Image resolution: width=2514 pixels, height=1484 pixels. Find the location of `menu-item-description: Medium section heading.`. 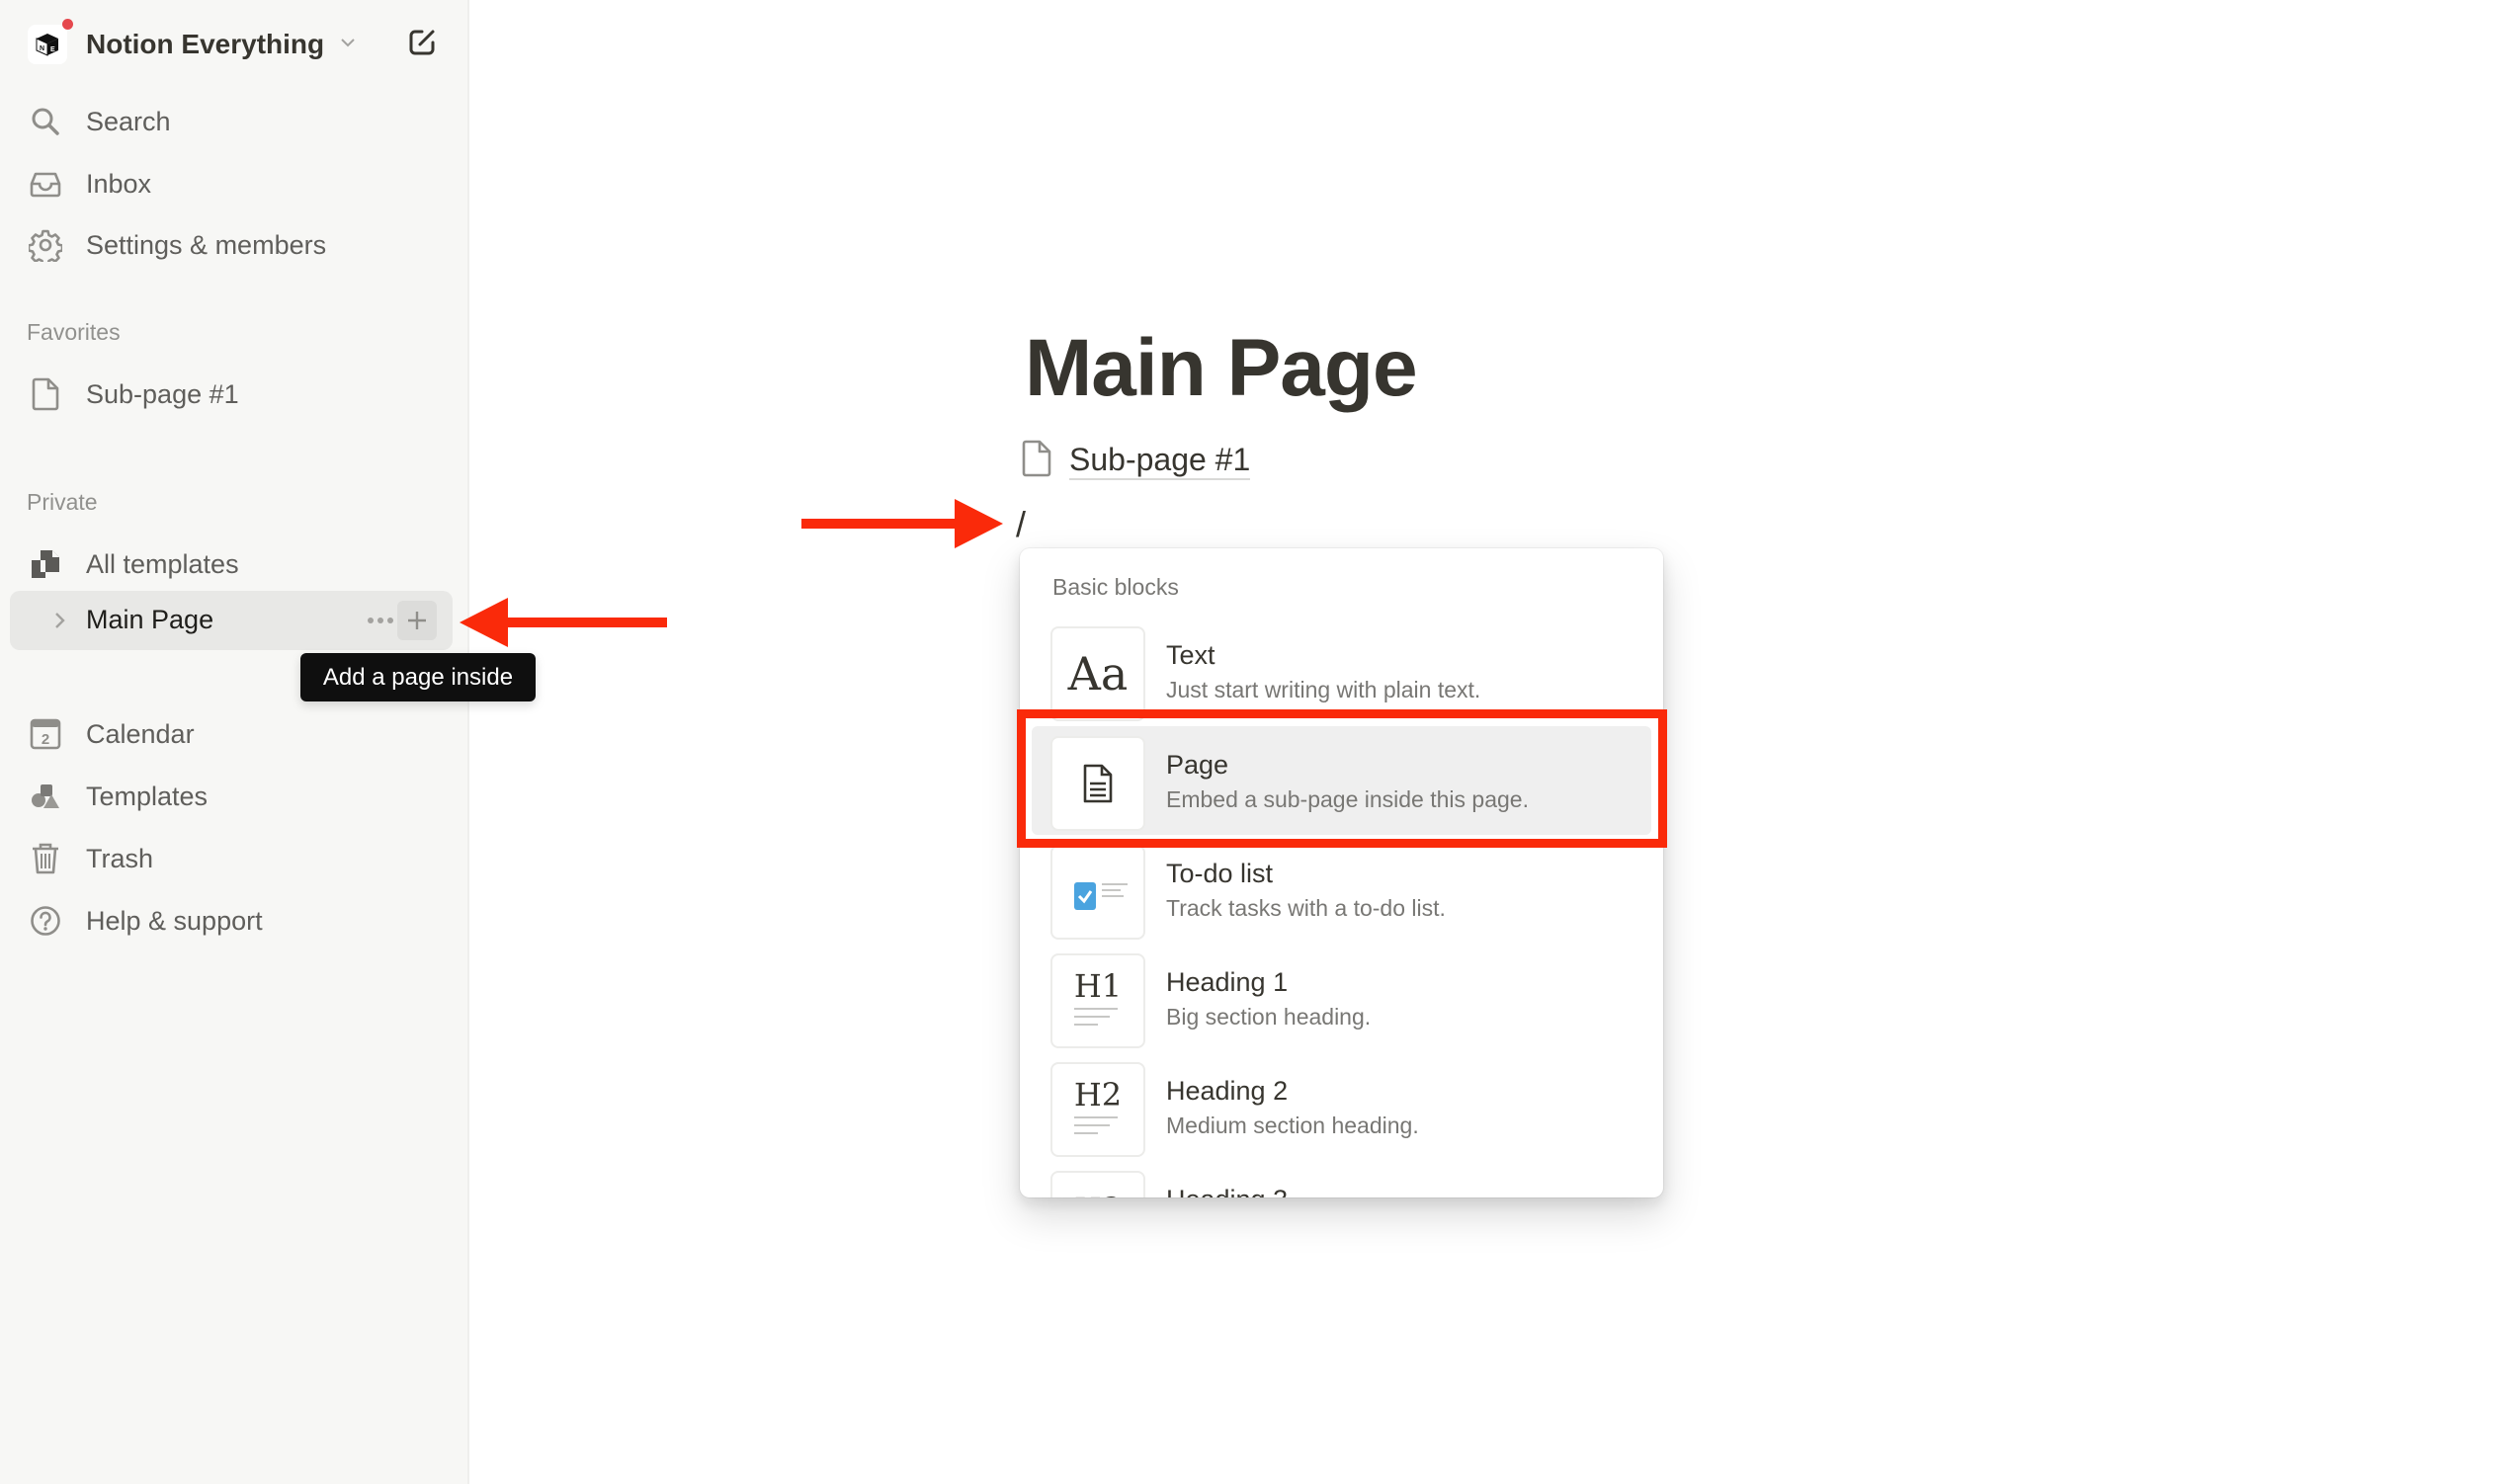

menu-item-description: Medium section heading. is located at coordinates (1292, 1125).